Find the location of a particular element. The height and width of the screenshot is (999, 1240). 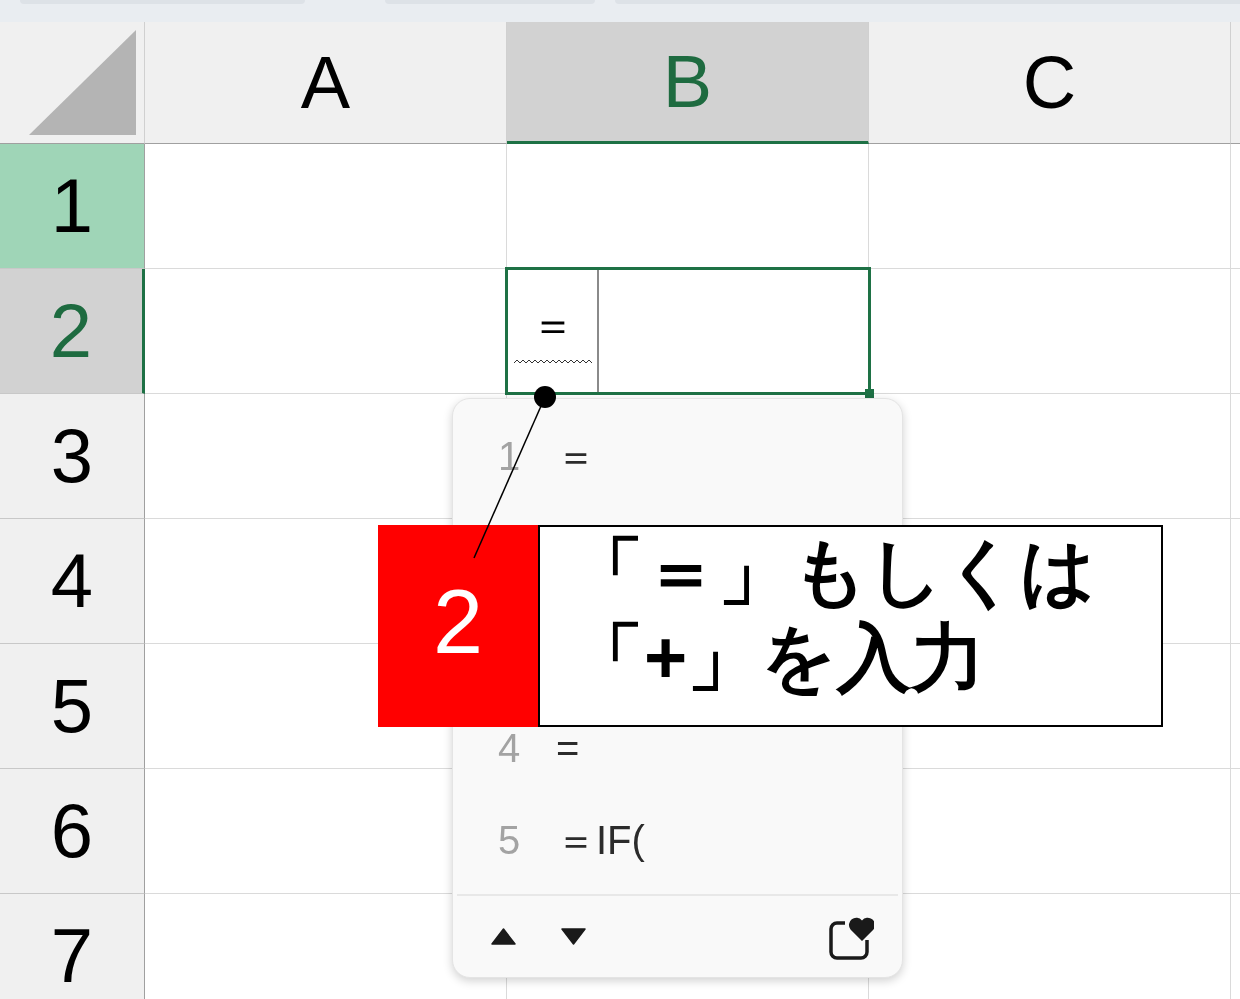

callout-text: 「＝」もしくは 「+」を入力 is located at coordinates (833, 615).